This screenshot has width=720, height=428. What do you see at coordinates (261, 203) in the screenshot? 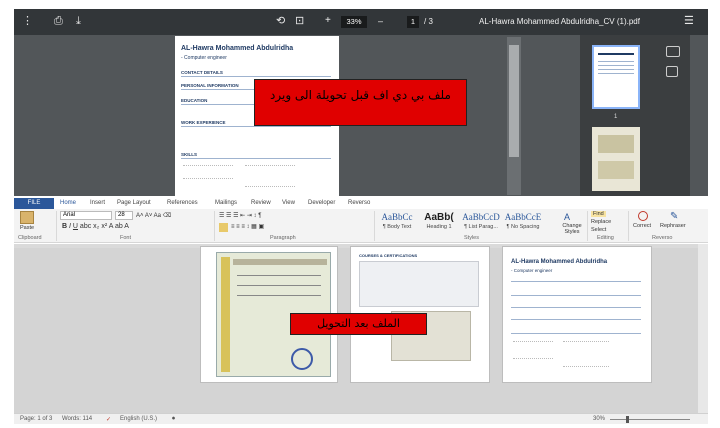
I see `tab-review: Review` at bounding box center [261, 203].